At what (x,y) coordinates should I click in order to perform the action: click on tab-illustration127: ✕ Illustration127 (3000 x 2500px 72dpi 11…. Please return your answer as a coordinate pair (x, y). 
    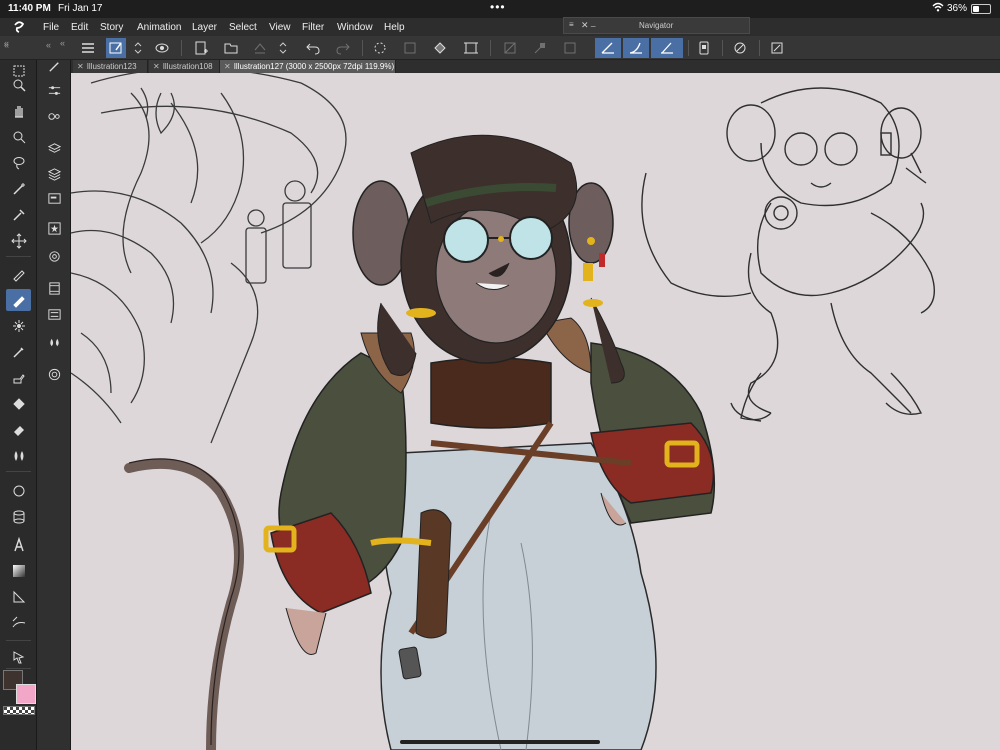
    Looking at the image, I should click on (308, 66).